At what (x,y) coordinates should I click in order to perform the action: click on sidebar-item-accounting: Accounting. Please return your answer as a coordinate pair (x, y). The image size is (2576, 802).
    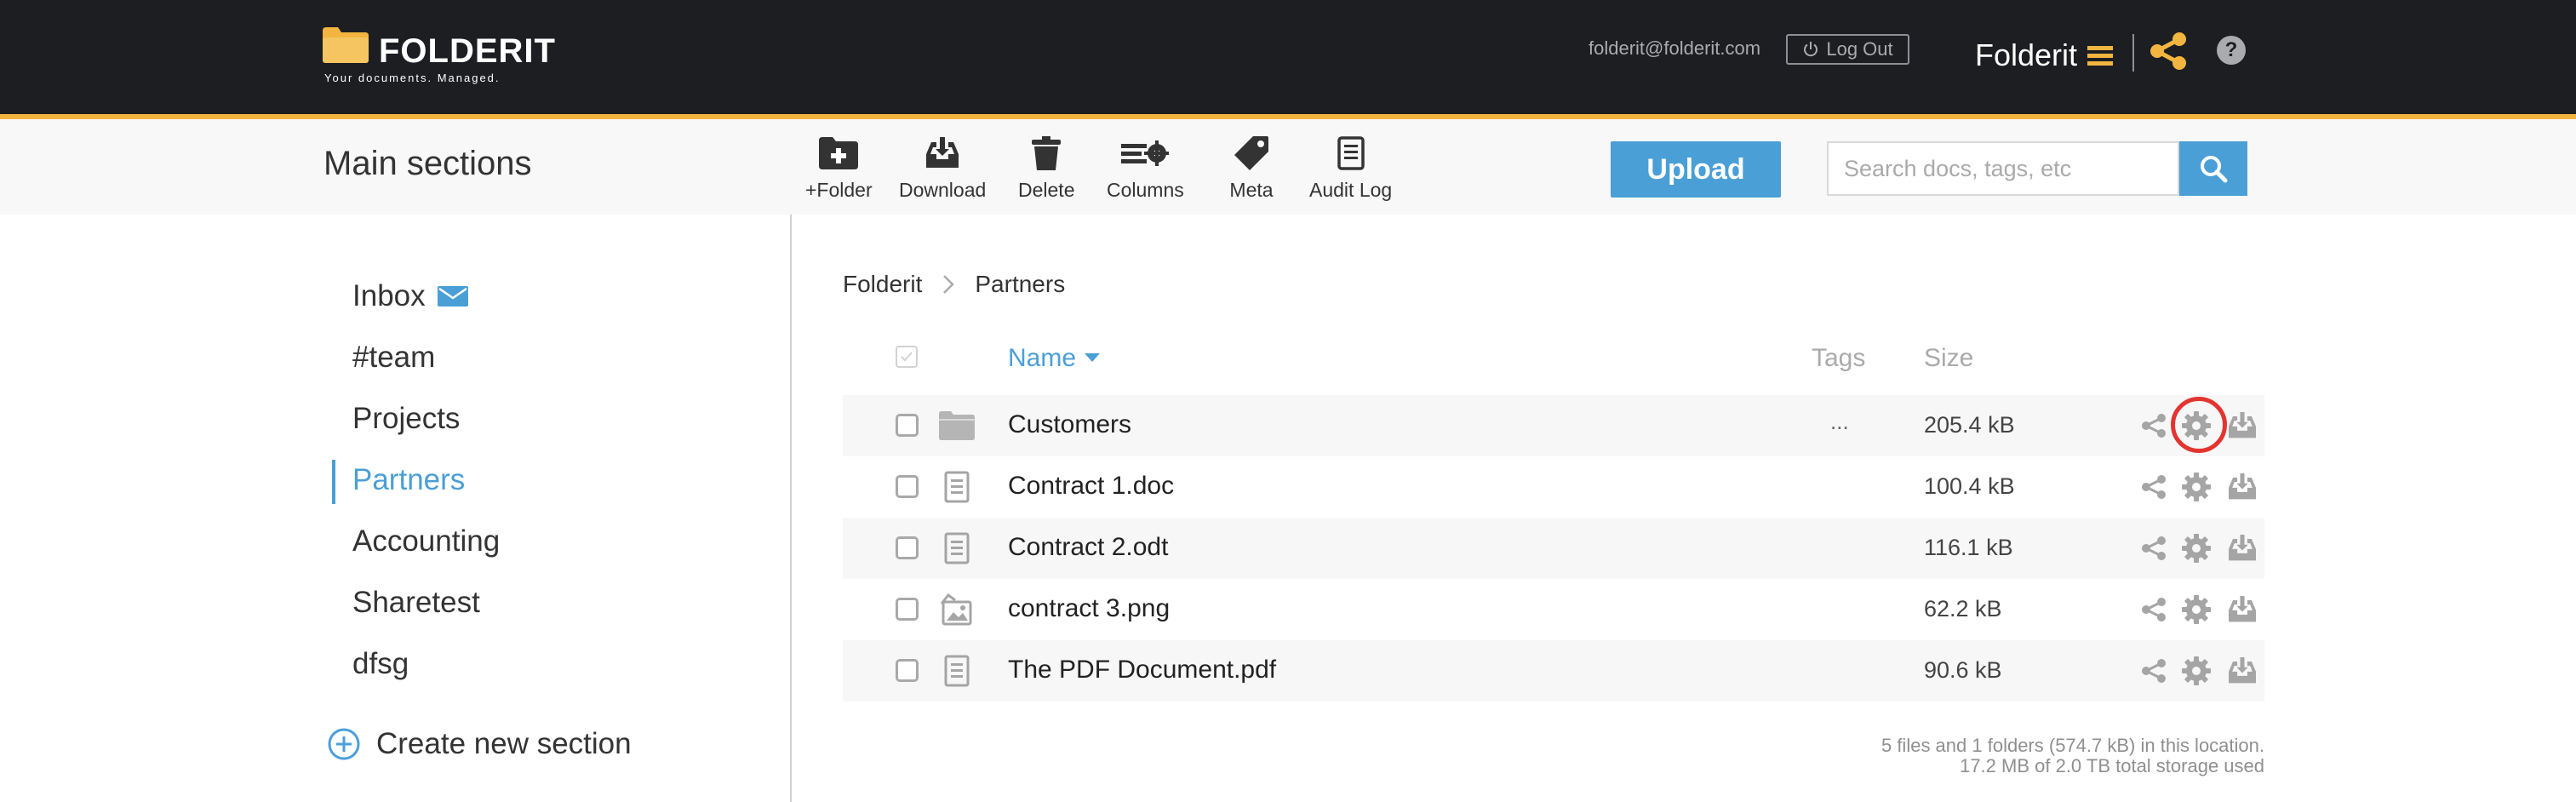
    Looking at the image, I should click on (426, 542).